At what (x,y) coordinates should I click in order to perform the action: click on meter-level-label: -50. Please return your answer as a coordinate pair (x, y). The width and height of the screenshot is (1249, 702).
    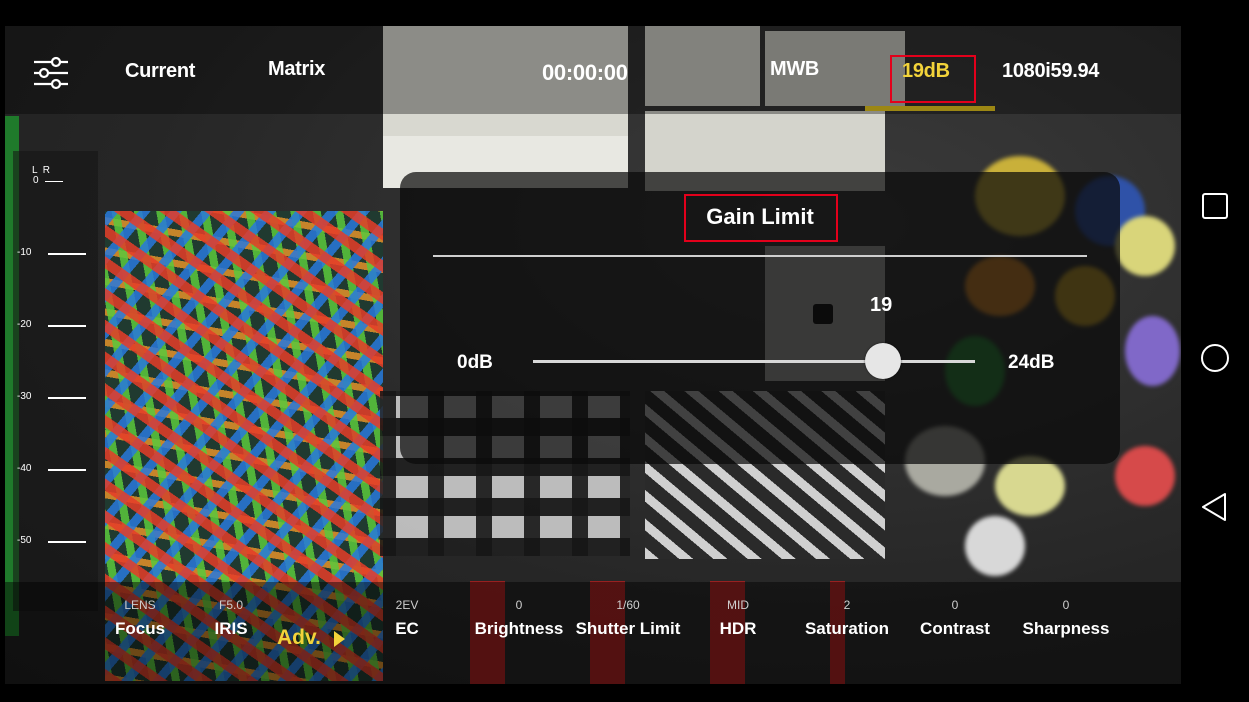
    Looking at the image, I should click on (24, 540).